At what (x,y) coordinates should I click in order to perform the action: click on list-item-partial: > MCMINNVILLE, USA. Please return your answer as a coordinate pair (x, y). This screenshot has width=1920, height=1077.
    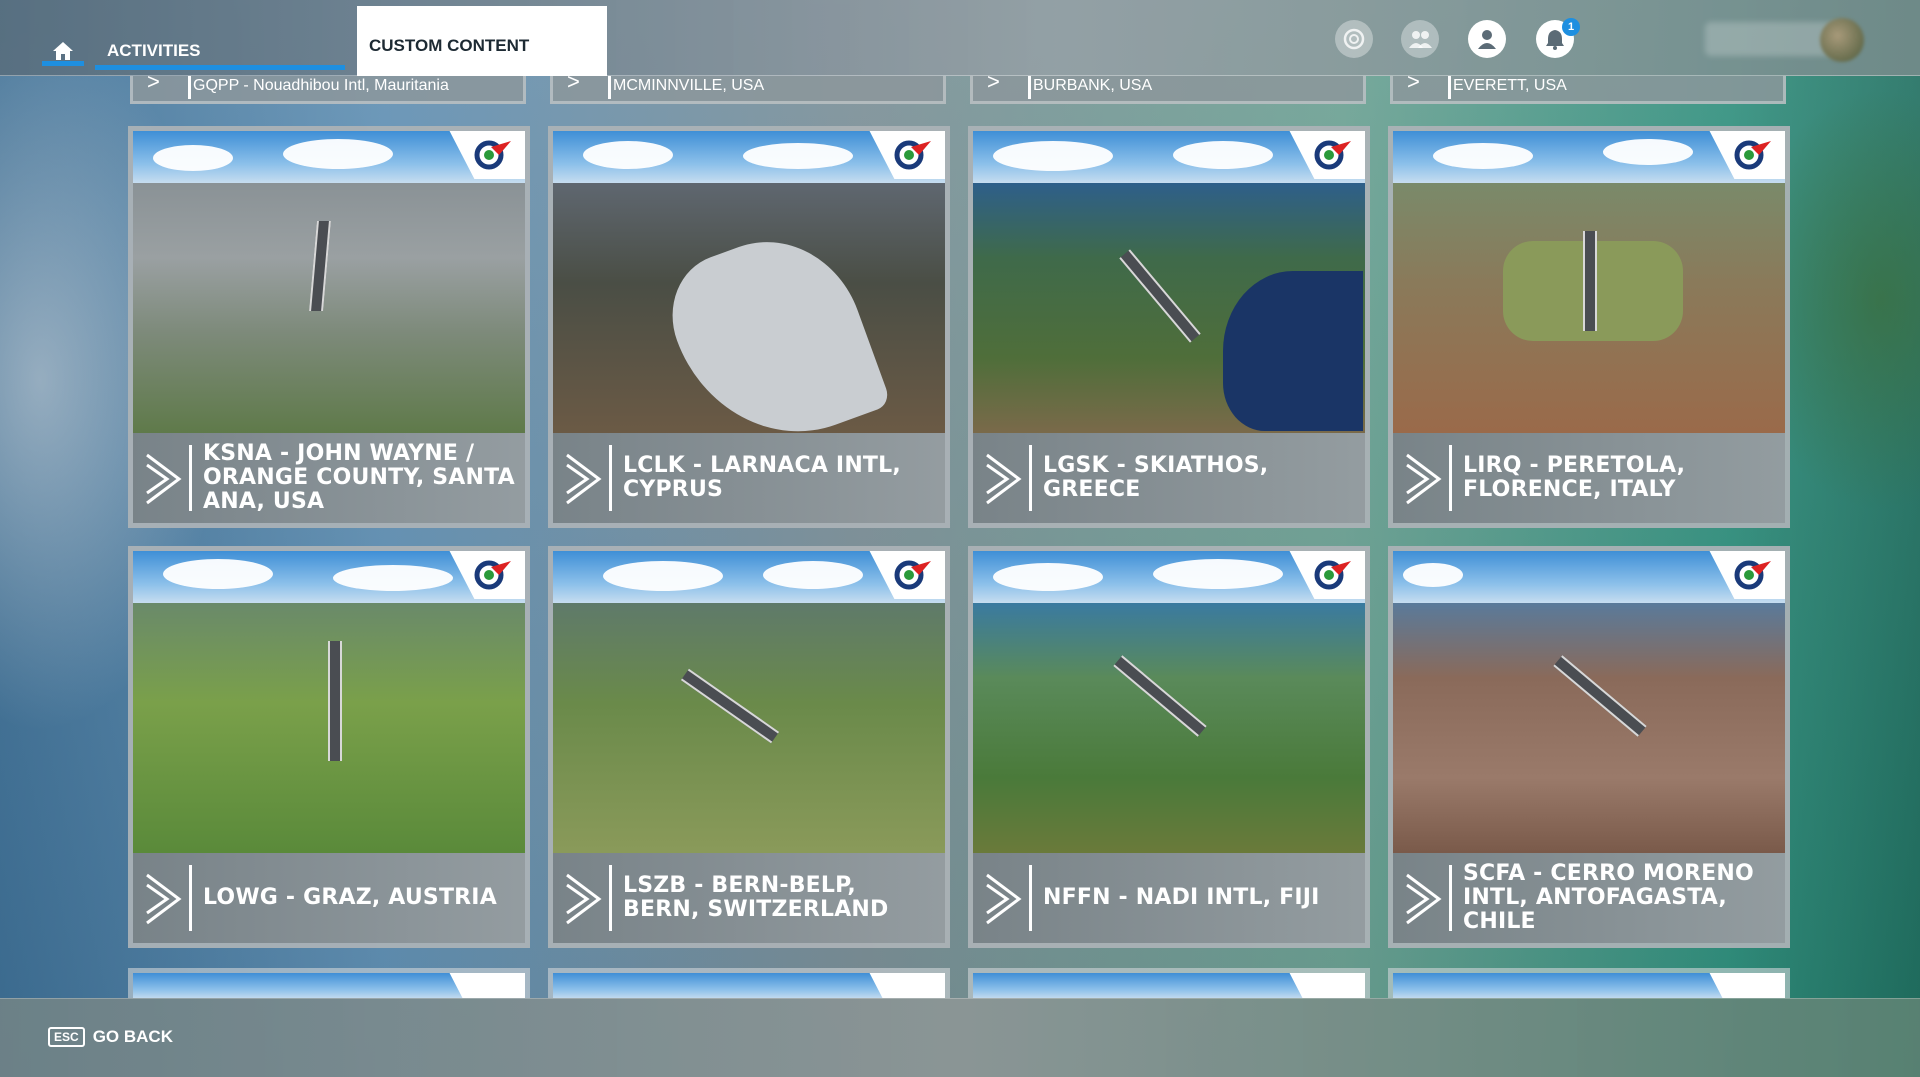
    Looking at the image, I should click on (748, 90).